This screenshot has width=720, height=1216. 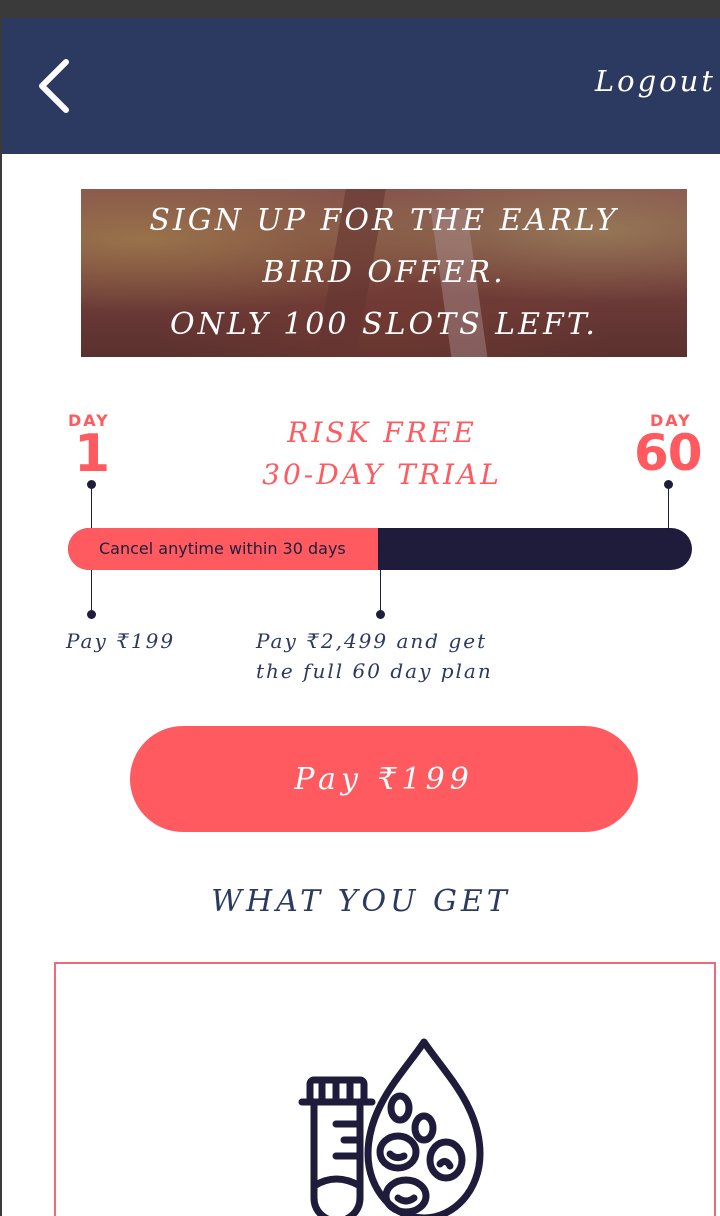 I want to click on pay-full-plan-note: Pay ₹2,499 and get the full 60 day plan, so click(x=374, y=656).